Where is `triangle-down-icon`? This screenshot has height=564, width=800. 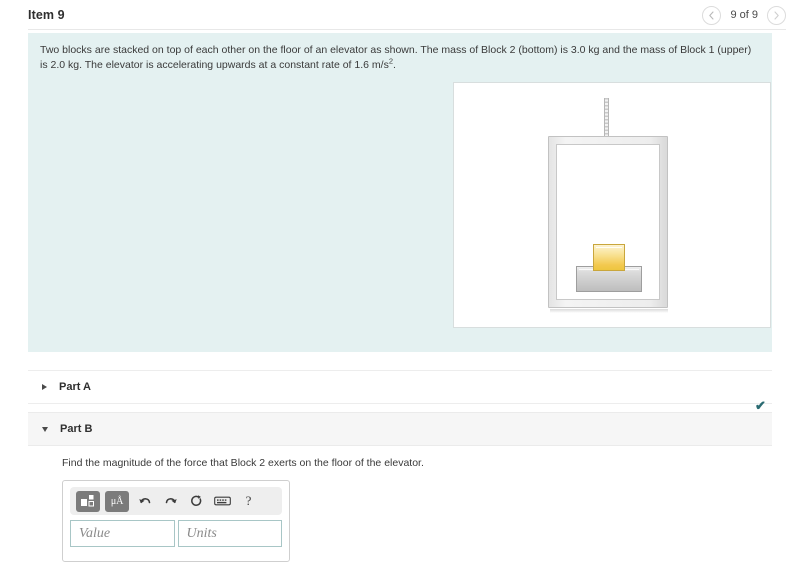
triangle-down-icon is located at coordinates (45, 429).